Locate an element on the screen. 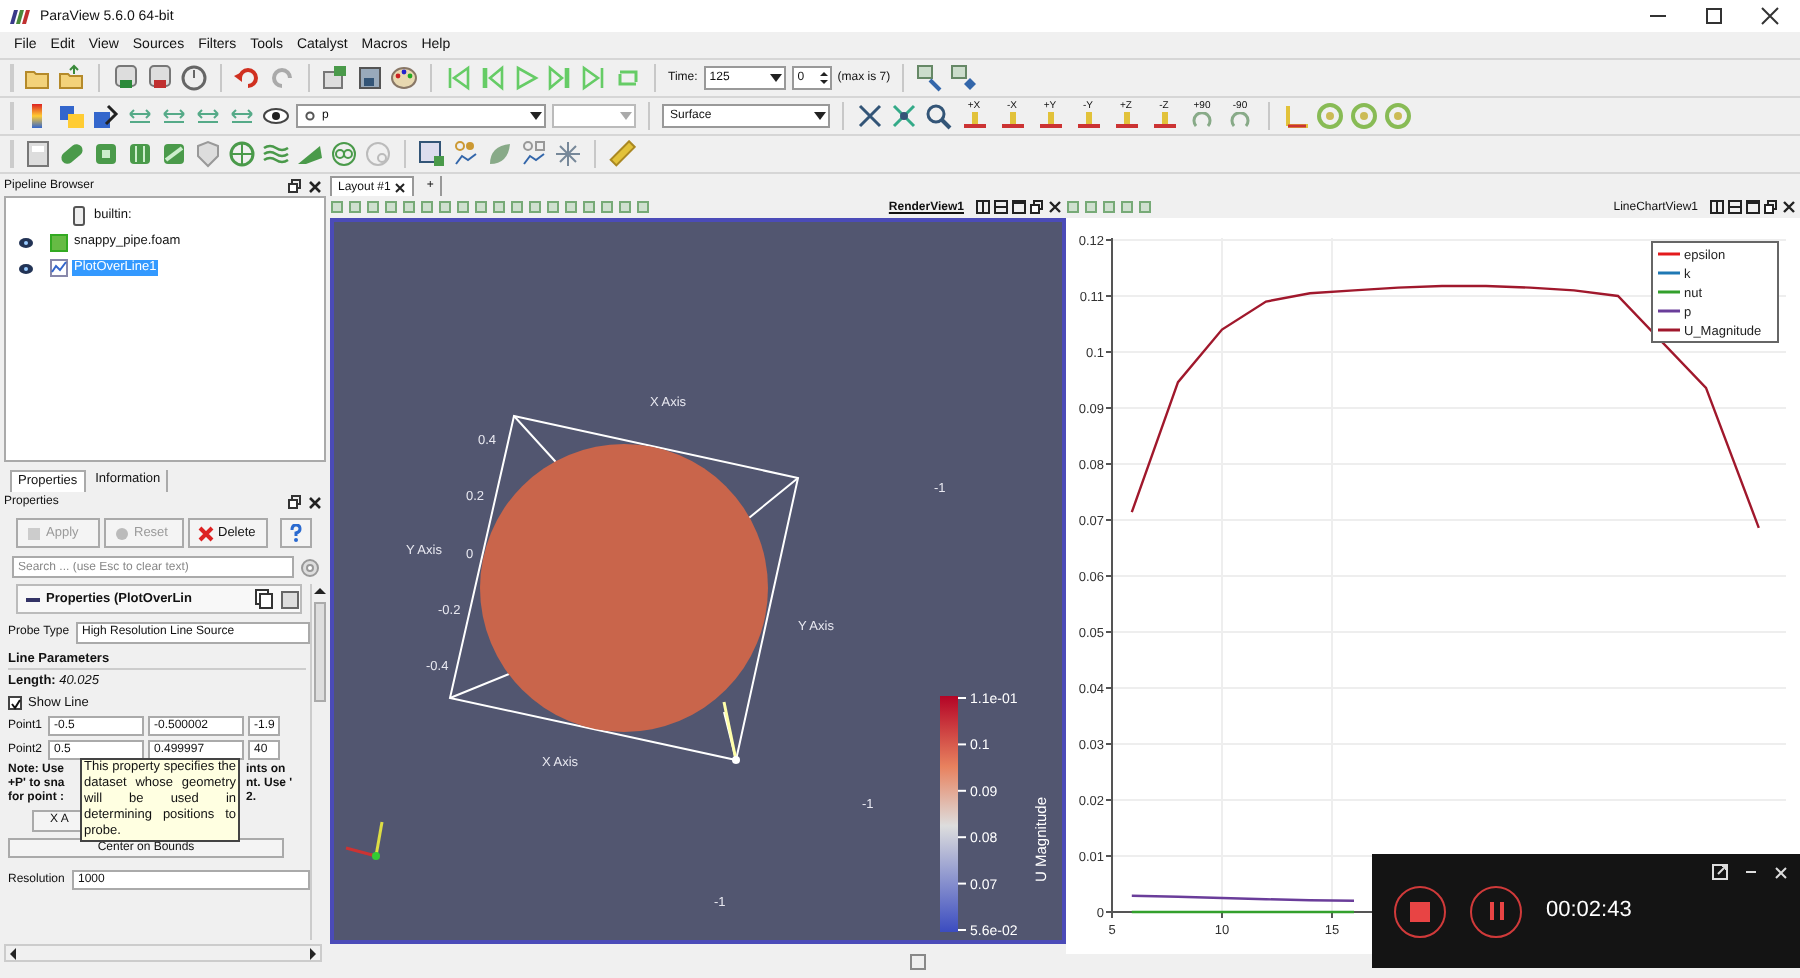 Image resolution: width=1800 pixels, height=978 pixels. mesh-icon is located at coordinates (59, 242).